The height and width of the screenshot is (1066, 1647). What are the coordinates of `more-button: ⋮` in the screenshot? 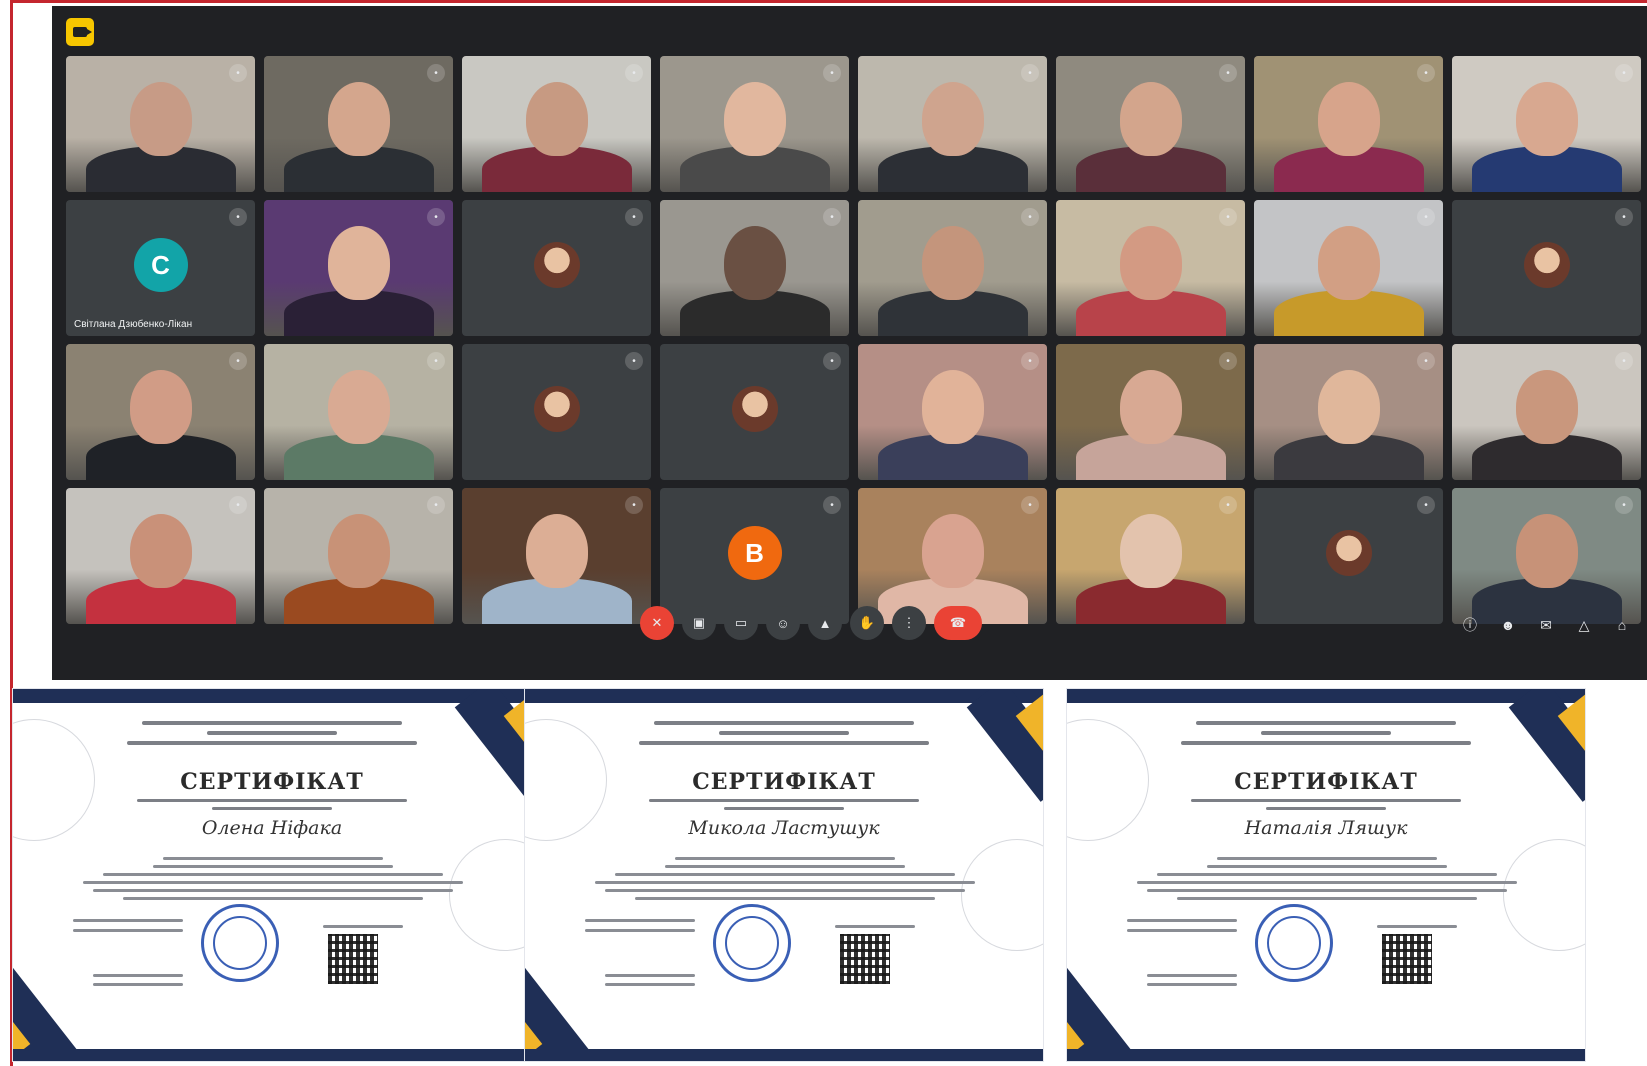 It's located at (909, 623).